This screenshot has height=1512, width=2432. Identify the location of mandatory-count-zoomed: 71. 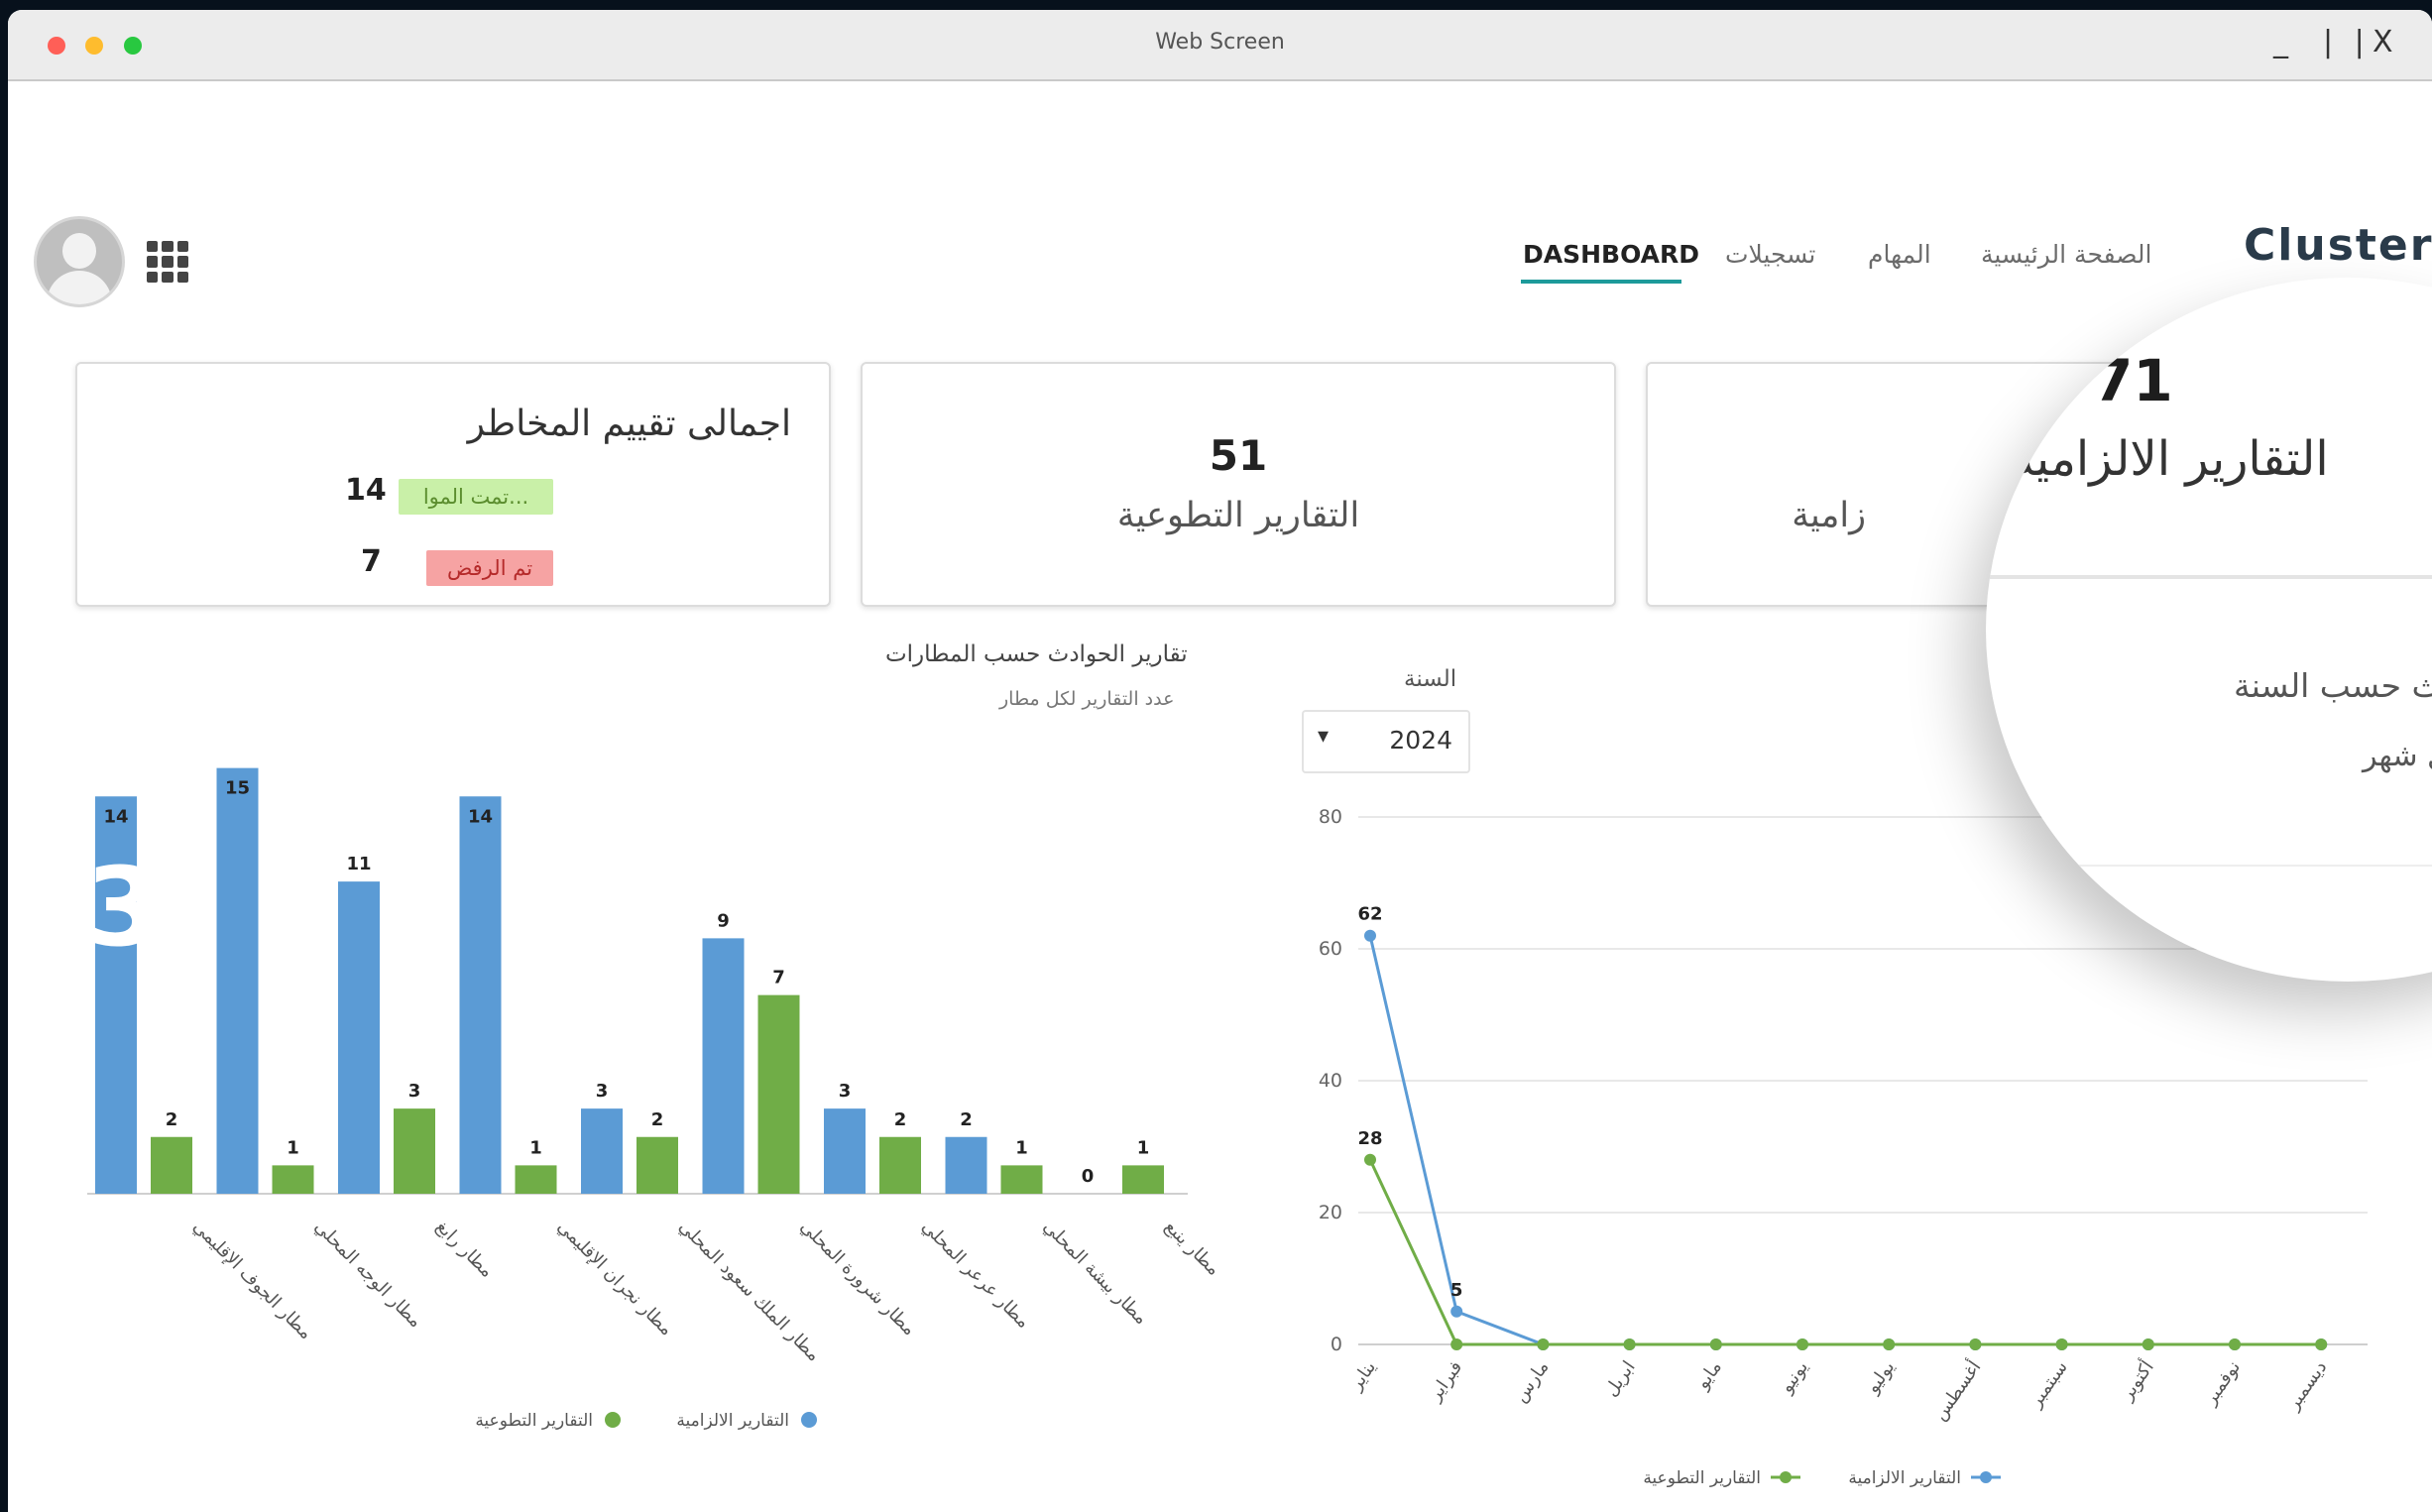
(2133, 380).